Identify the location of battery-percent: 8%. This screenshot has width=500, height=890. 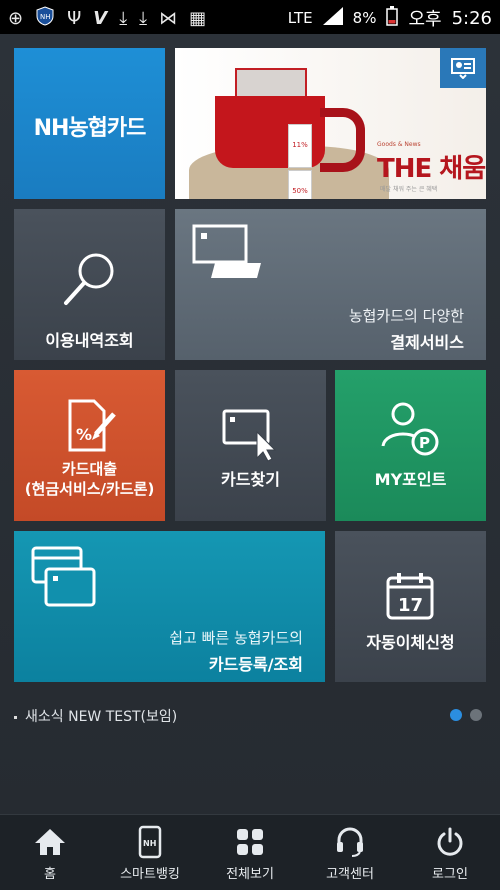
(364, 18).